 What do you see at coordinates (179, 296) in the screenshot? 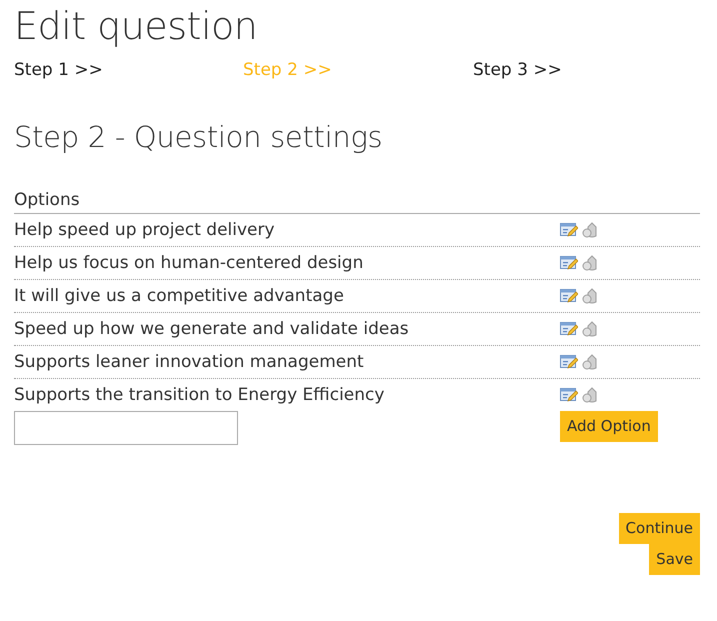
I see `option-text: It will give us a competitive advantage` at bounding box center [179, 296].